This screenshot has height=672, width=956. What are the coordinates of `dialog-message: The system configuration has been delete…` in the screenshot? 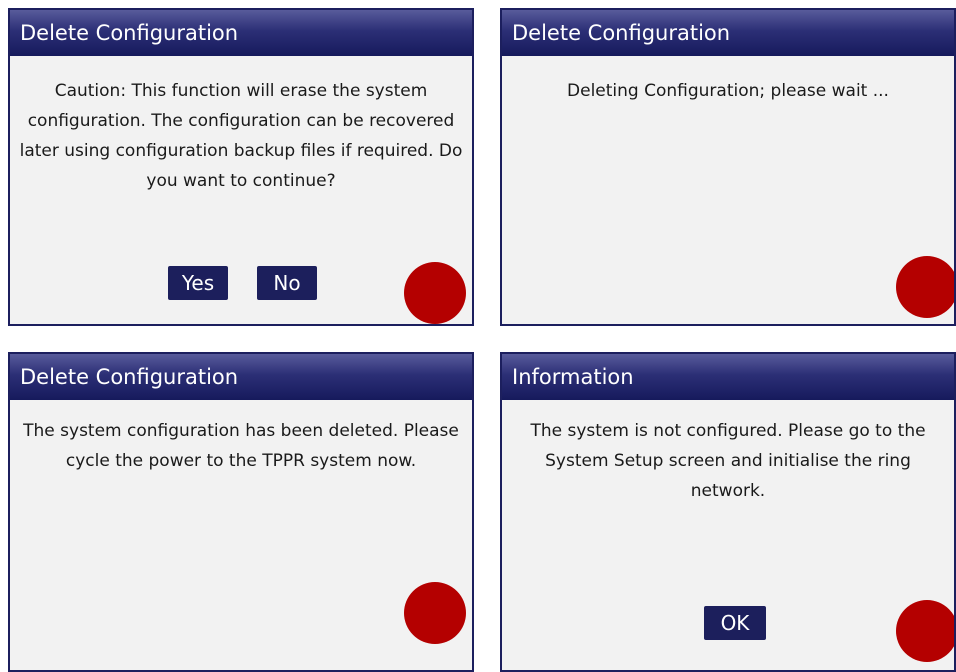 It's located at (241, 446).